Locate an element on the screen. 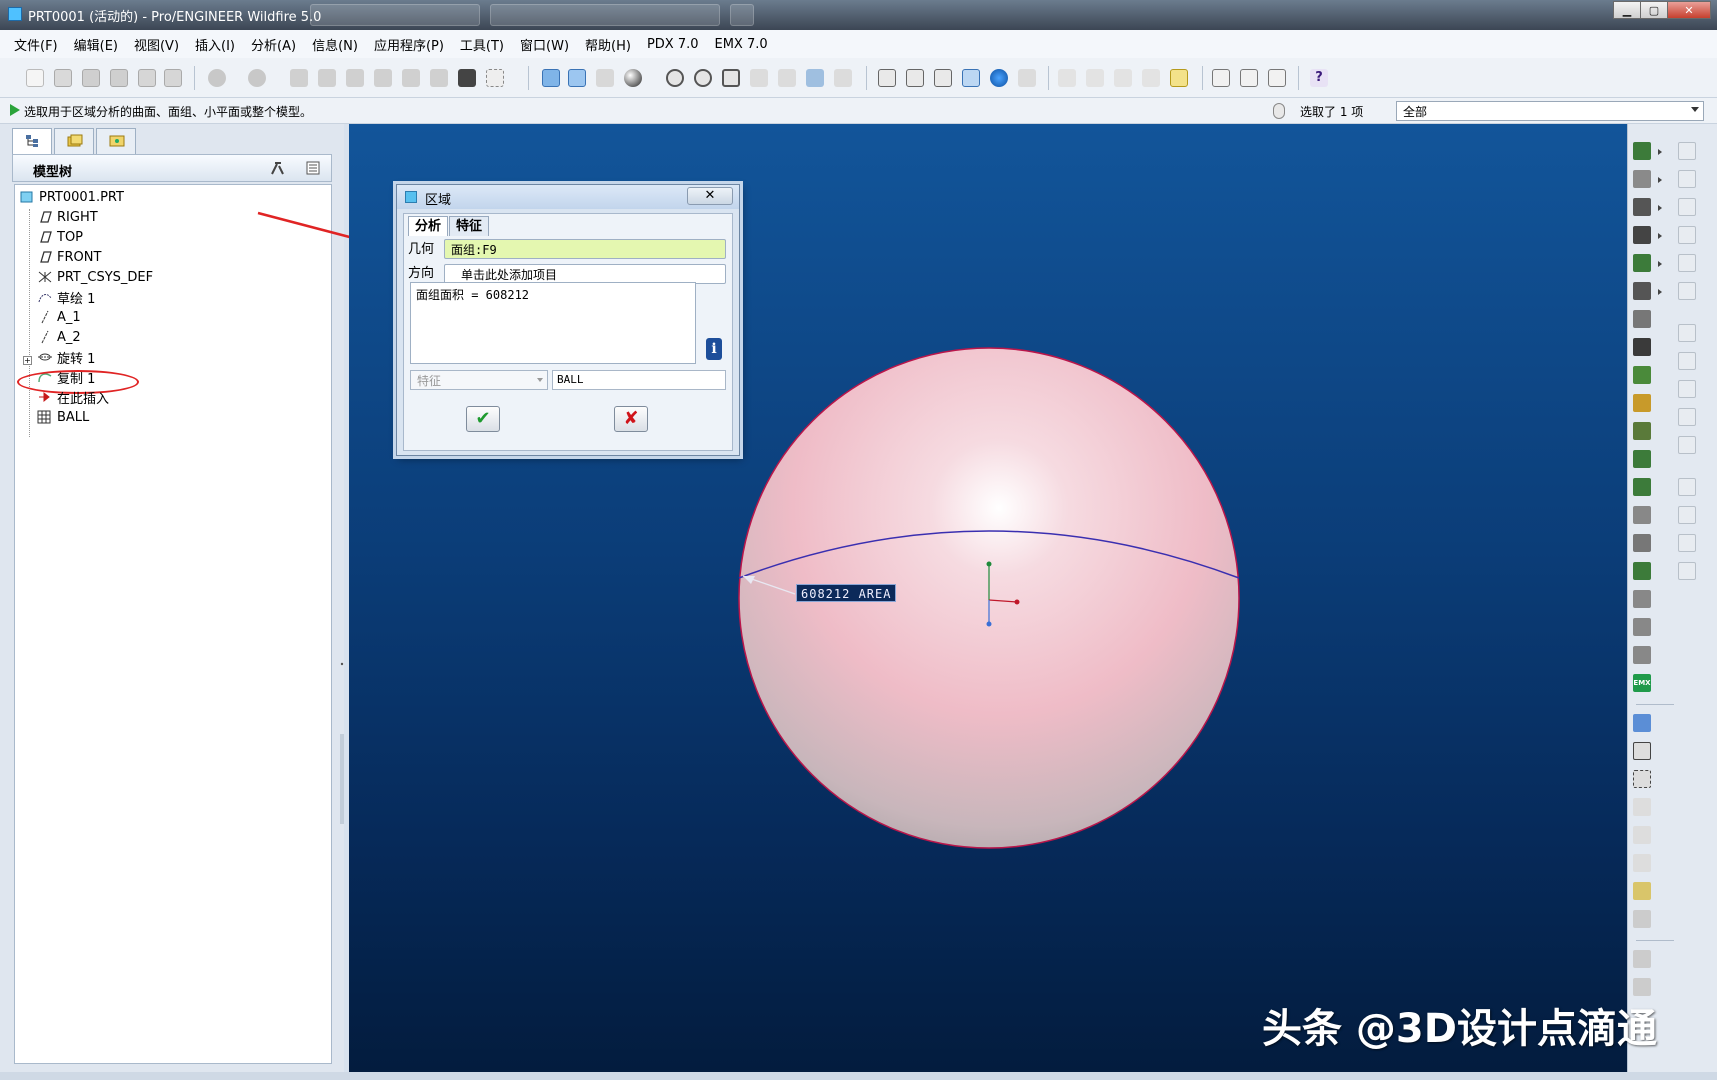 The height and width of the screenshot is (1080, 1717). display-style-icon is located at coordinates (1027, 78).